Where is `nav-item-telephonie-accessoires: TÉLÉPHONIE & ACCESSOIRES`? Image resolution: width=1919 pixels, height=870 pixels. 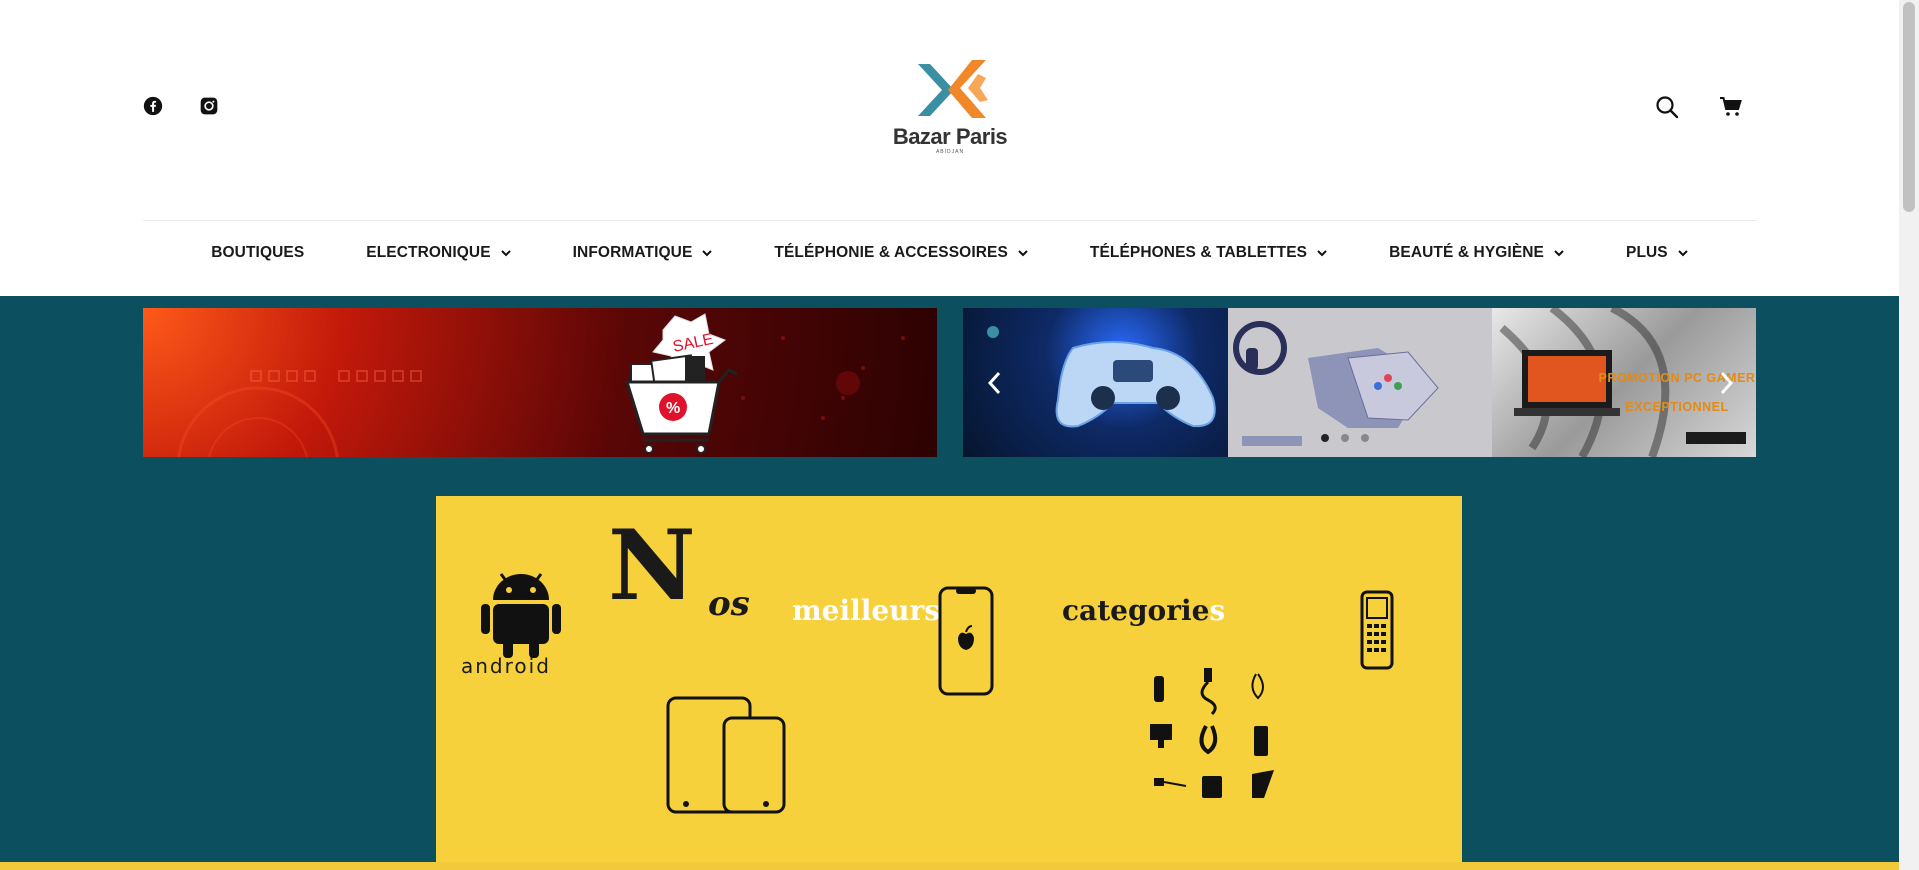 nav-item-telephonie-accessoires: TÉLÉPHONIE & ACCESSOIRES is located at coordinates (901, 253).